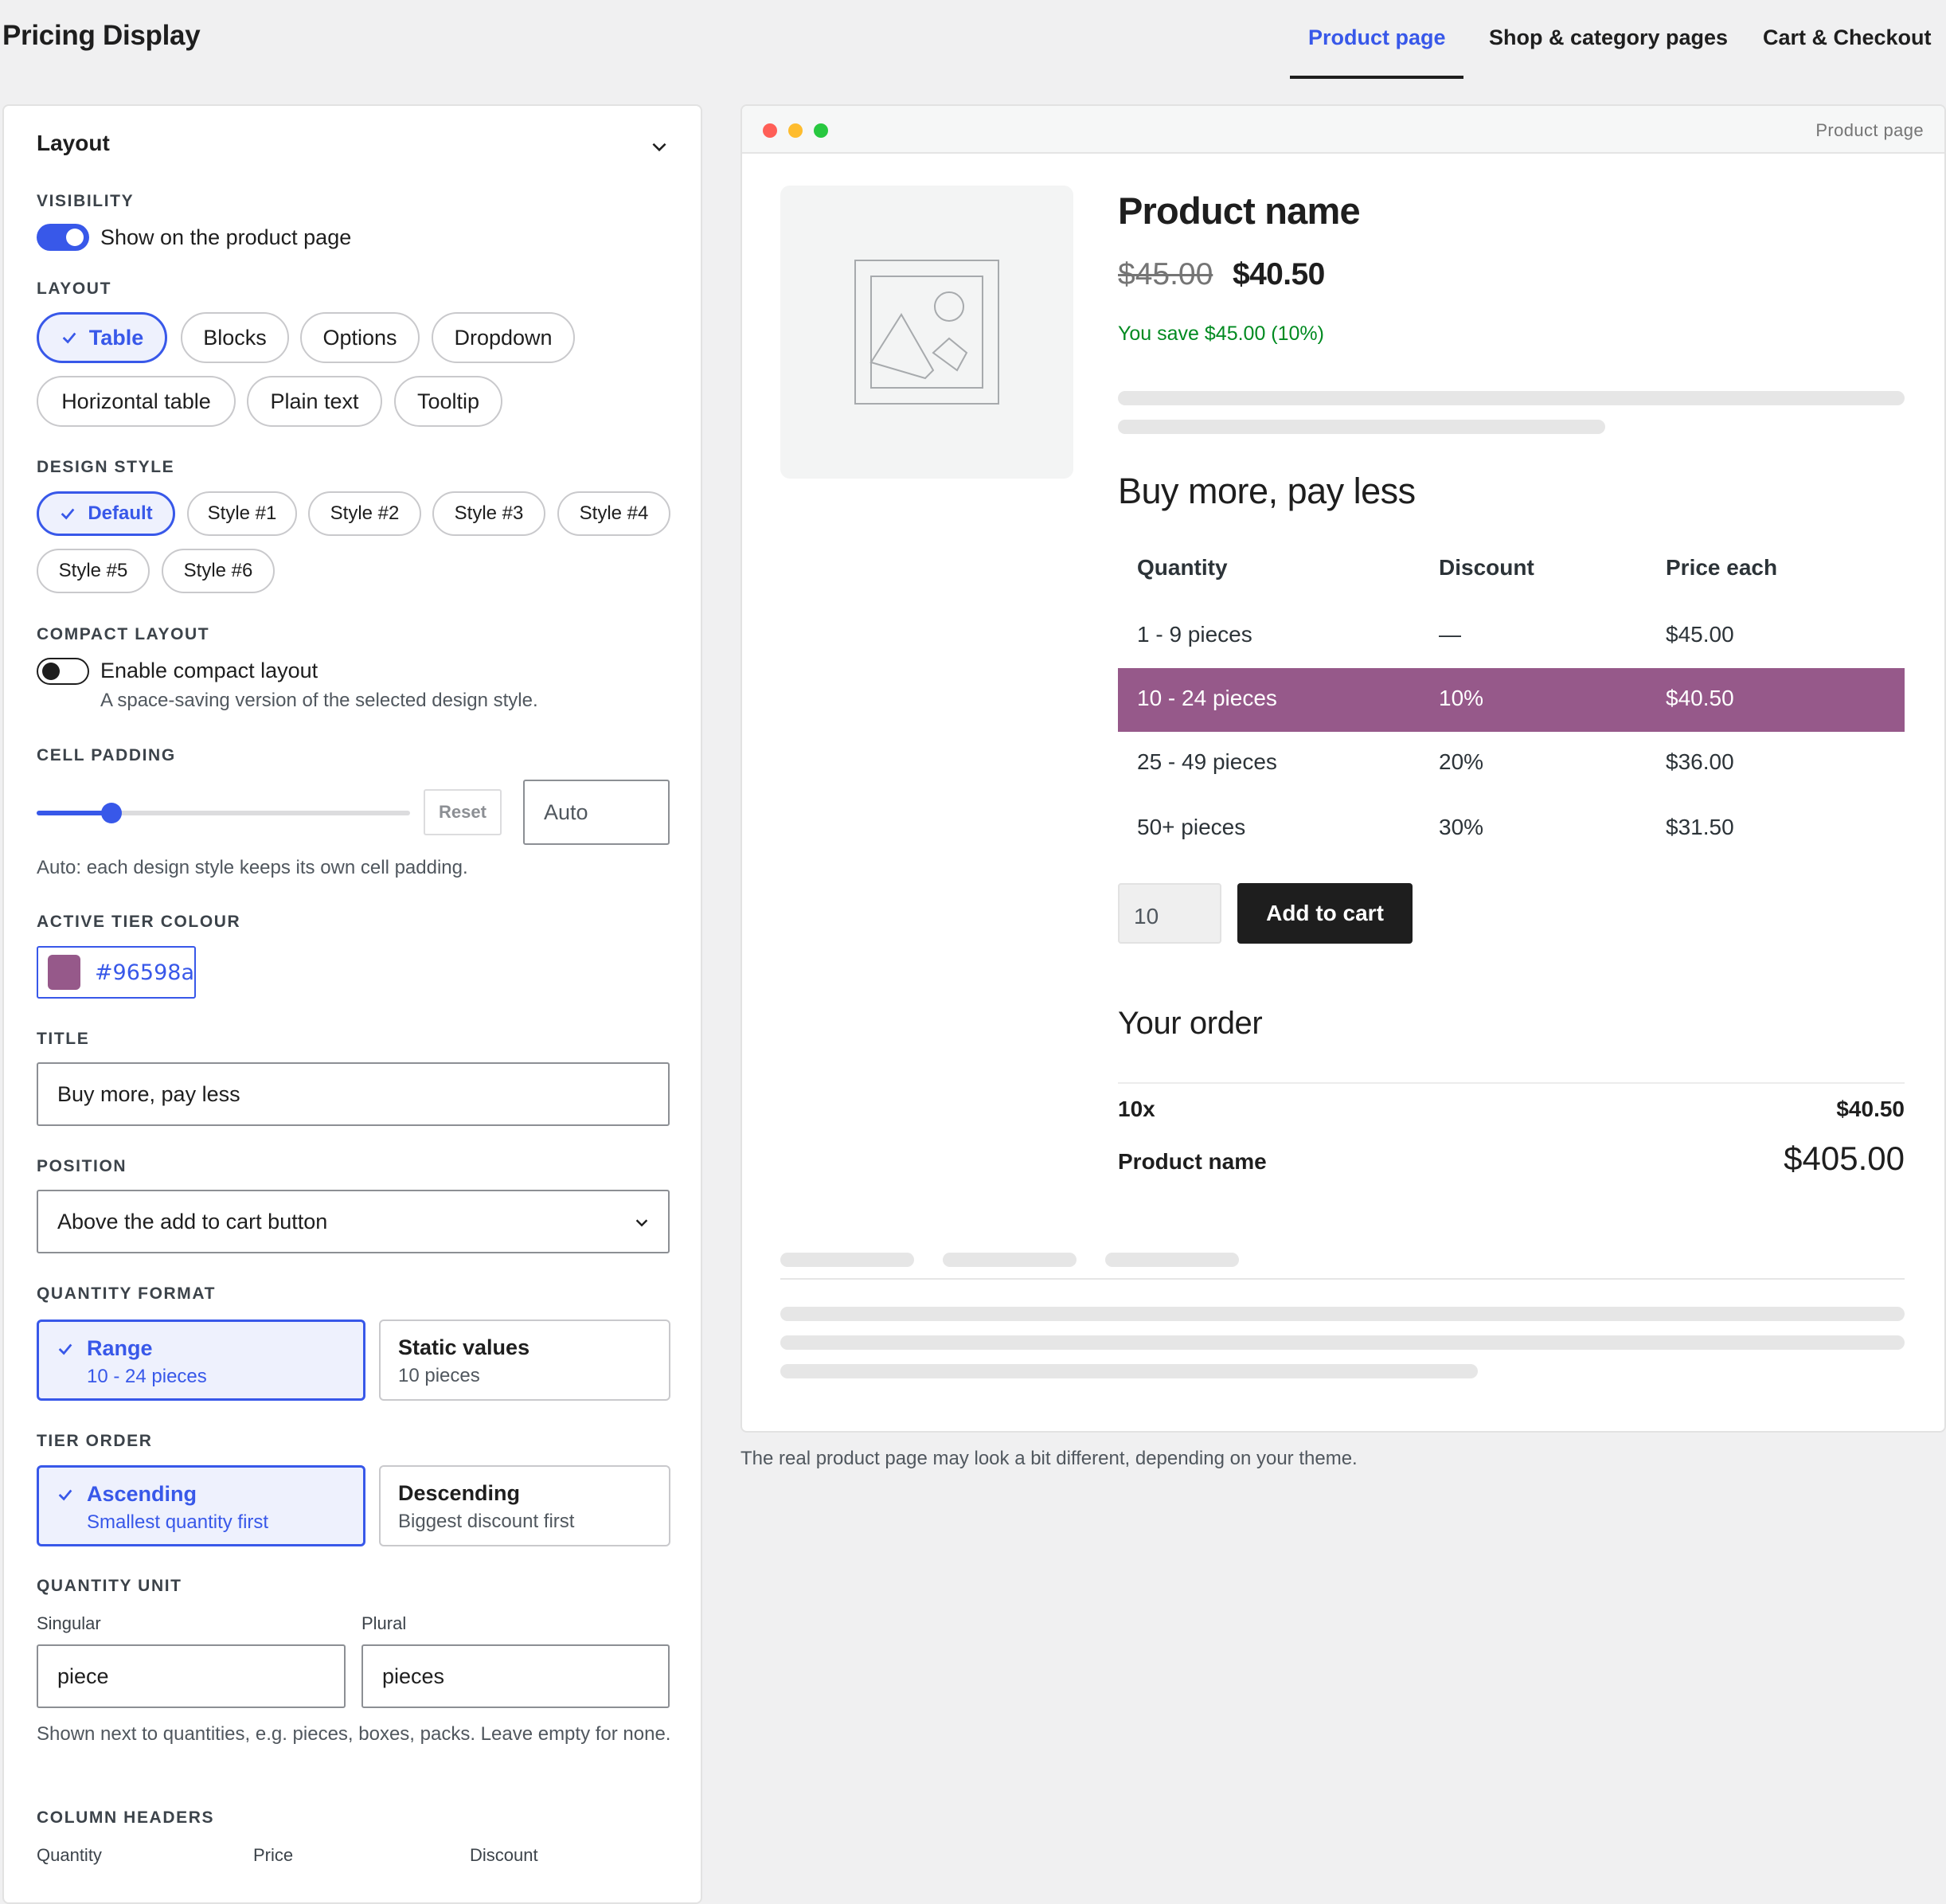  Describe the element at coordinates (273, 1855) in the screenshot. I see `column-header-price-label: Price` at that location.